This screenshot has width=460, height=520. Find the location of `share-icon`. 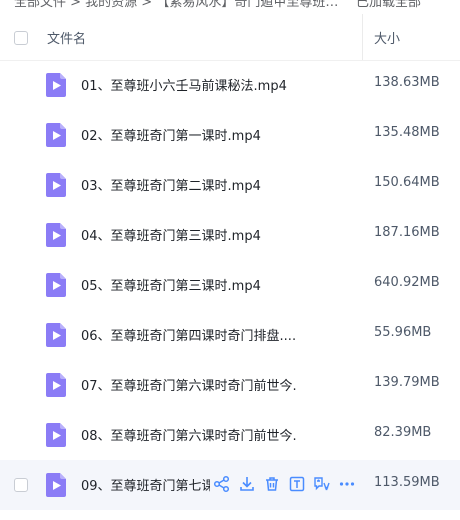

share-icon is located at coordinates (222, 484).